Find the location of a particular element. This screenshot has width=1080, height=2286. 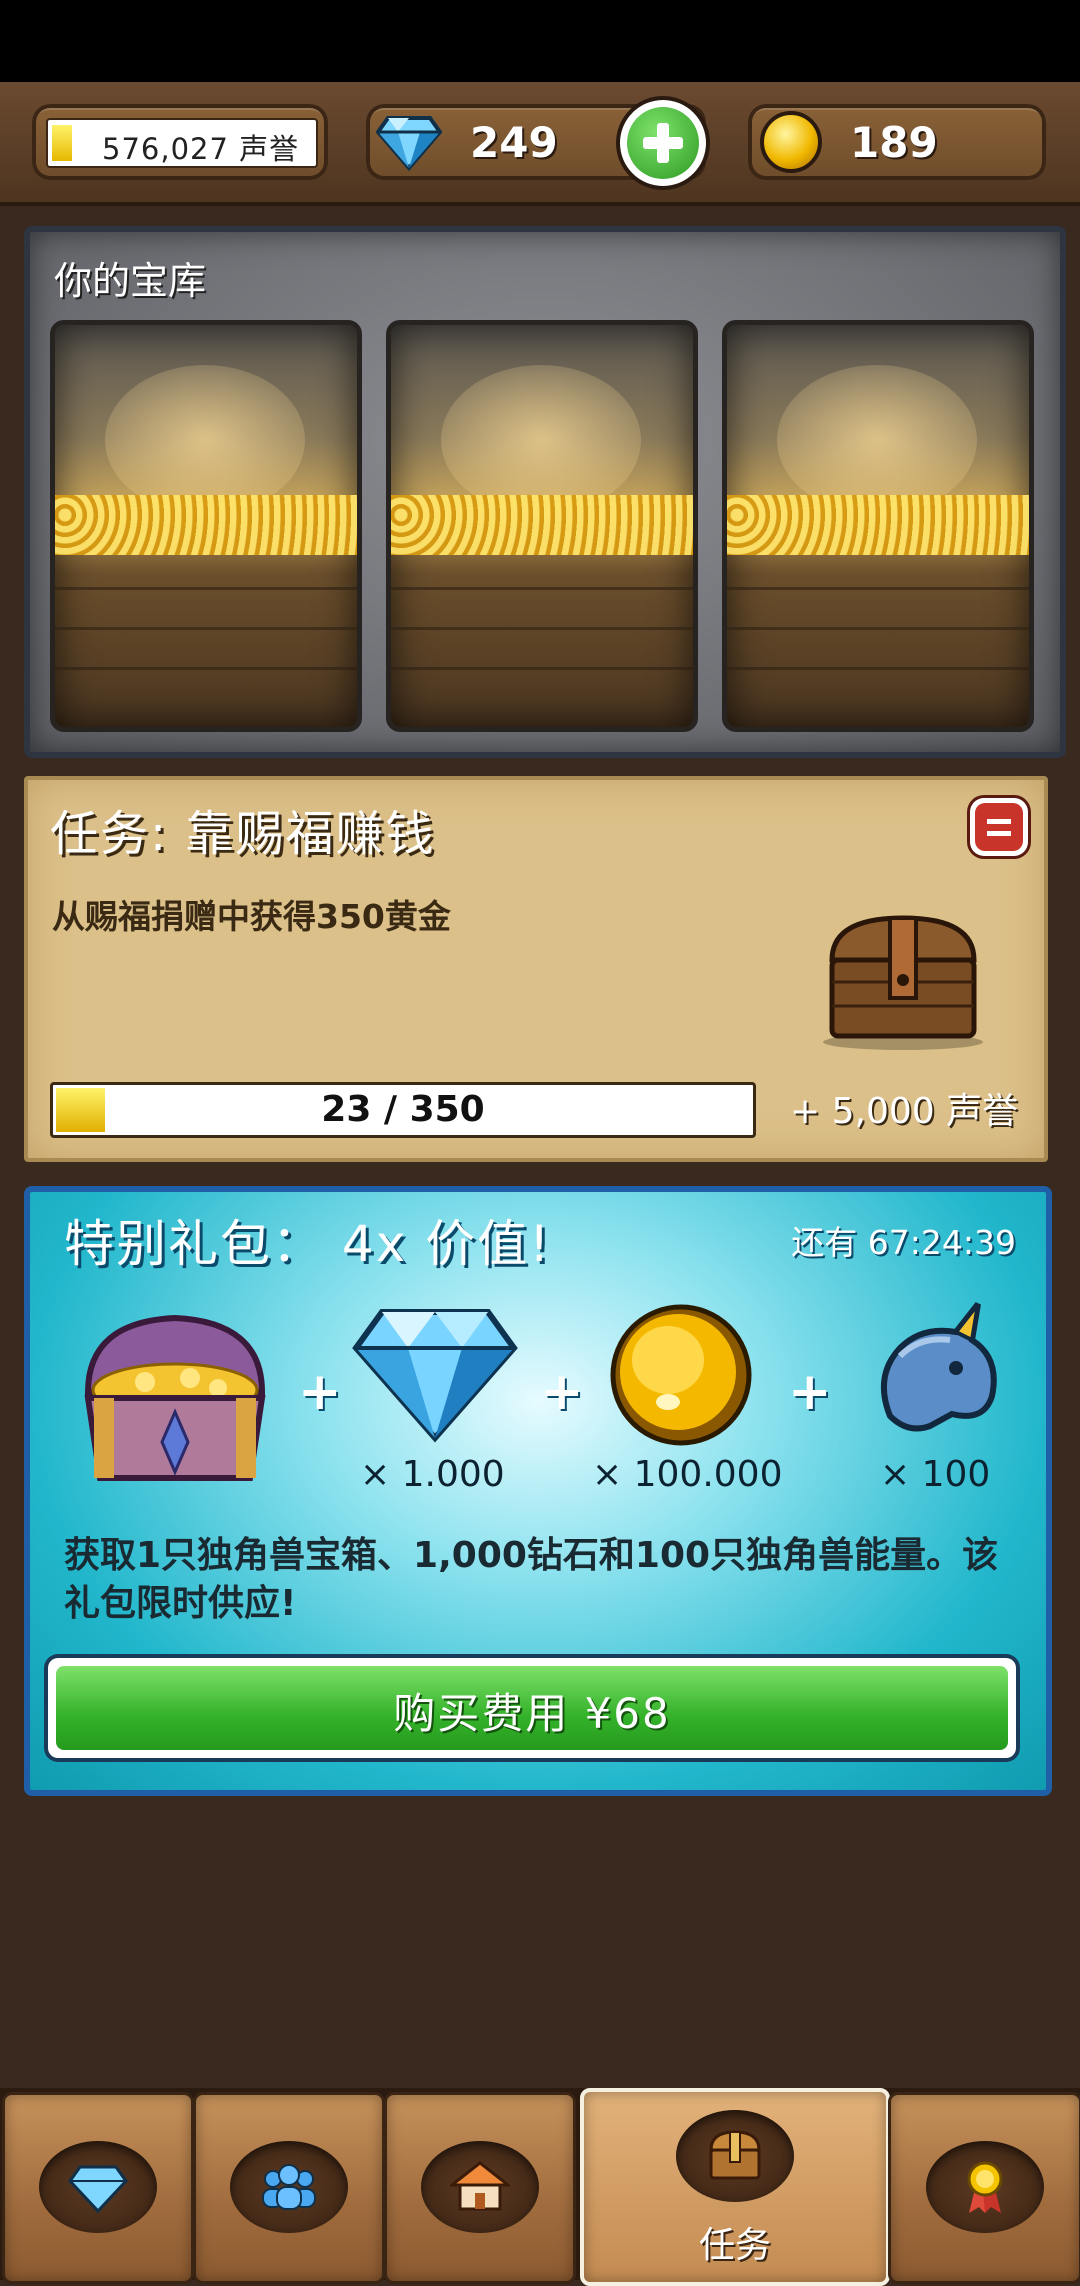

vault-title: 你的宝库 is located at coordinates (130, 281).